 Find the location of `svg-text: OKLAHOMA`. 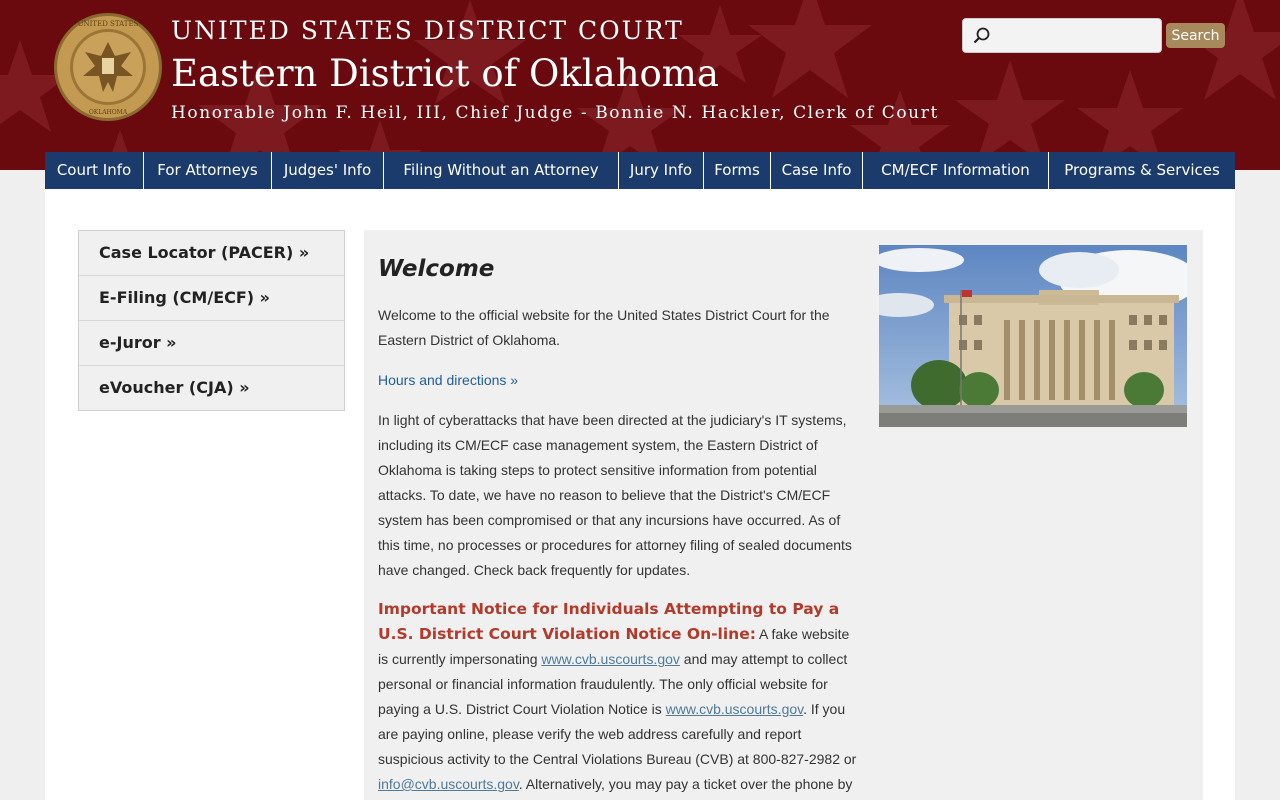

svg-text: OKLAHOMA is located at coordinates (108, 112).